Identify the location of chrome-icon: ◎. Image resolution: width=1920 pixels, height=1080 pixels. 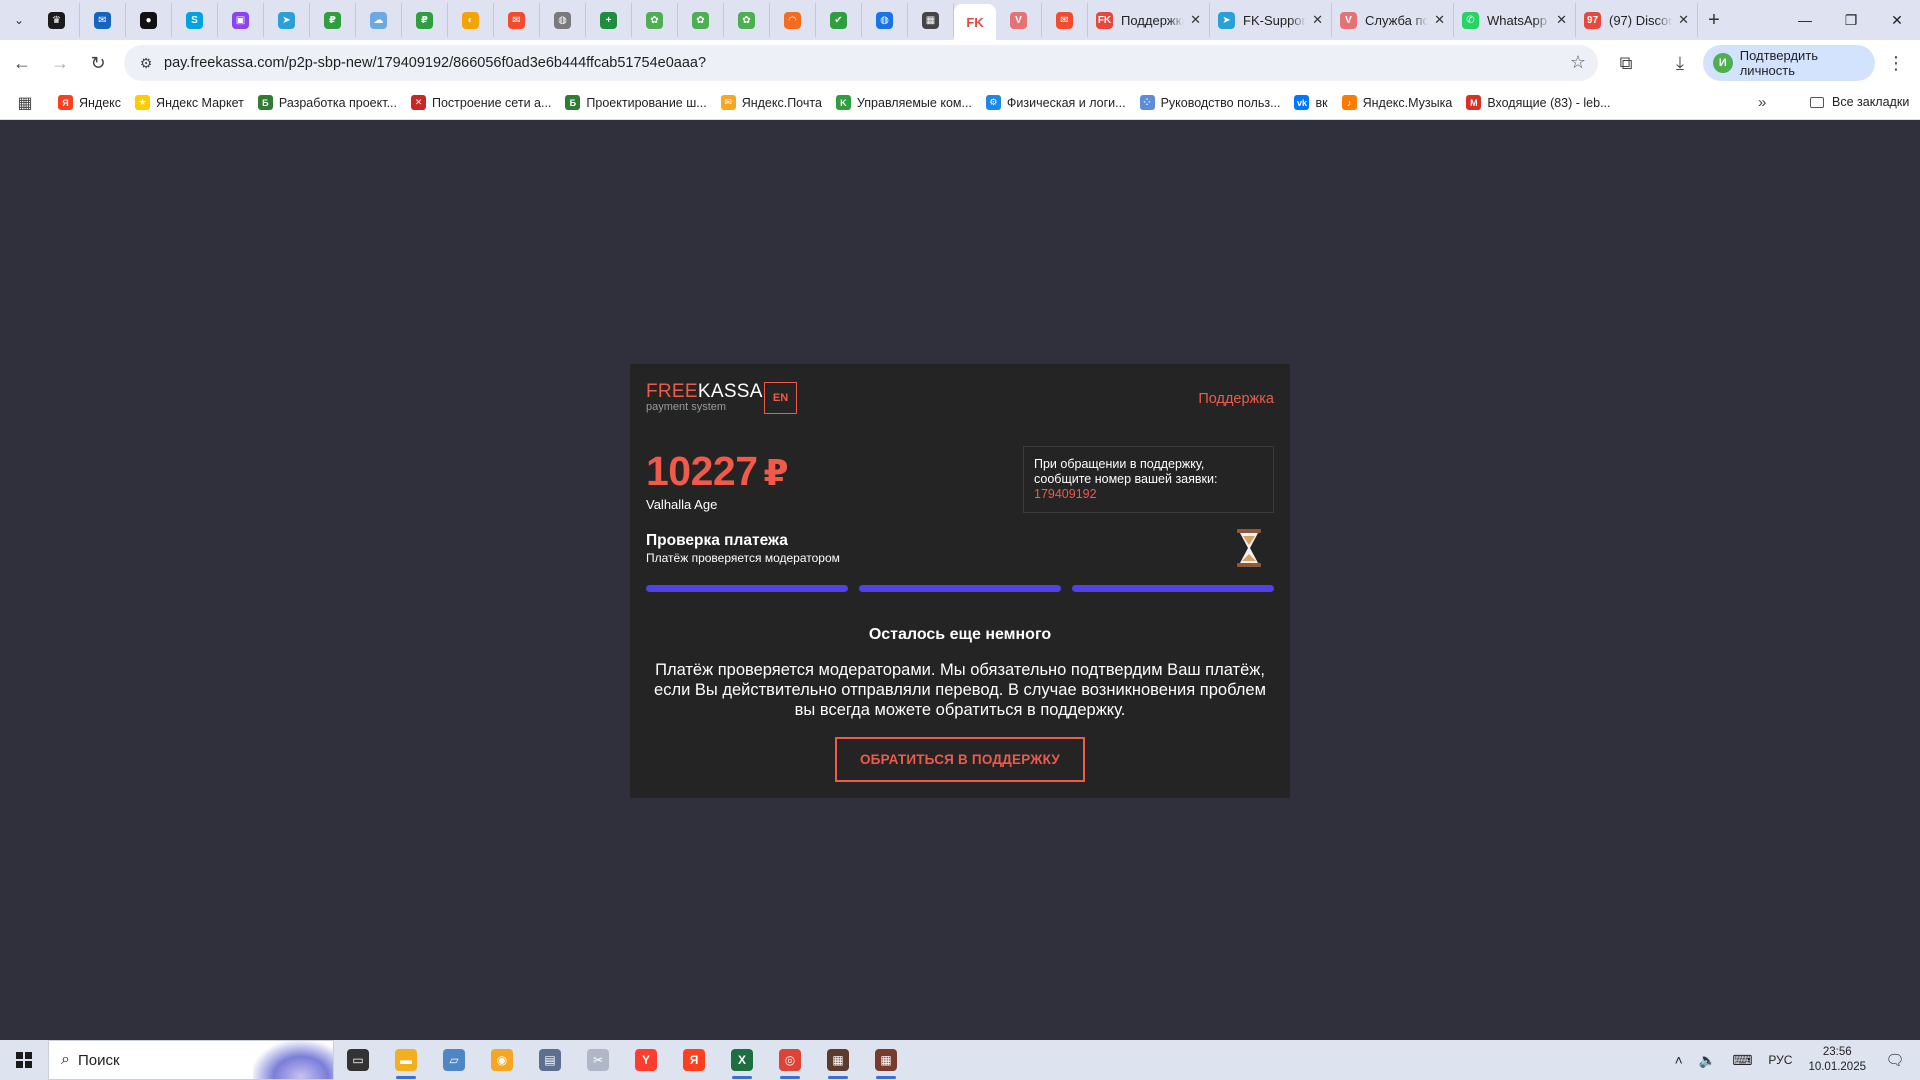
(790, 1060).